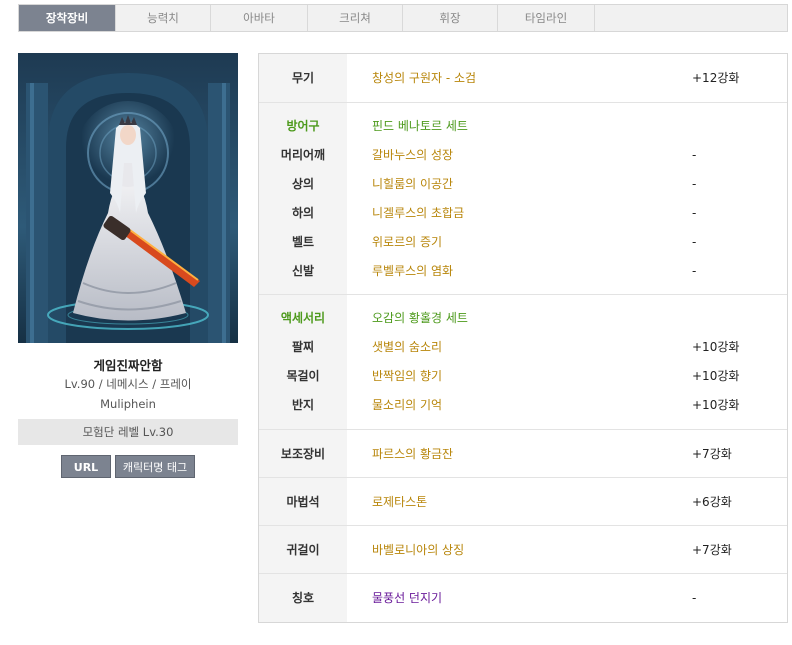  What do you see at coordinates (418, 213) in the screenshot?
I see `item-name: 니겔루스의 초합금` at bounding box center [418, 213].